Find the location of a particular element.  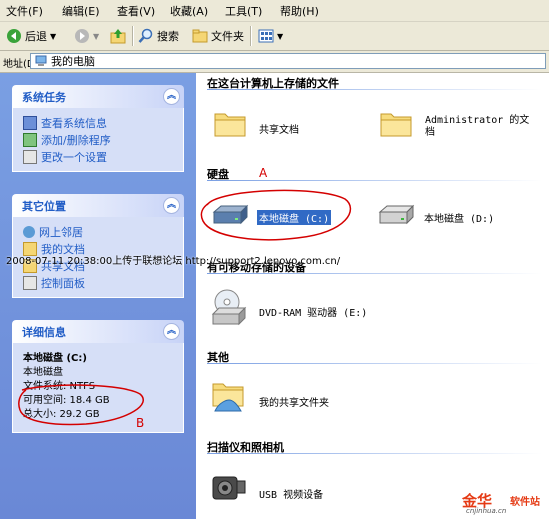

address-bar: 地址(D) 我的电脑 is located at coordinates (274, 62).